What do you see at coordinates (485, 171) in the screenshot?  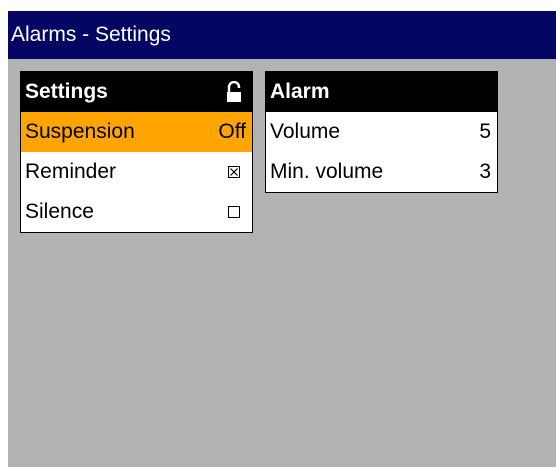 I see `min-volume-value: 3` at bounding box center [485, 171].